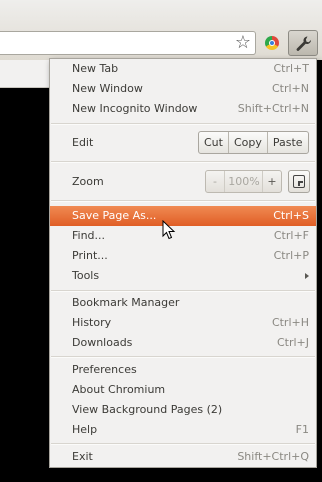 The width and height of the screenshot is (322, 482). Describe the element at coordinates (271, 181) in the screenshot. I see `zoom-in-button: +` at that location.